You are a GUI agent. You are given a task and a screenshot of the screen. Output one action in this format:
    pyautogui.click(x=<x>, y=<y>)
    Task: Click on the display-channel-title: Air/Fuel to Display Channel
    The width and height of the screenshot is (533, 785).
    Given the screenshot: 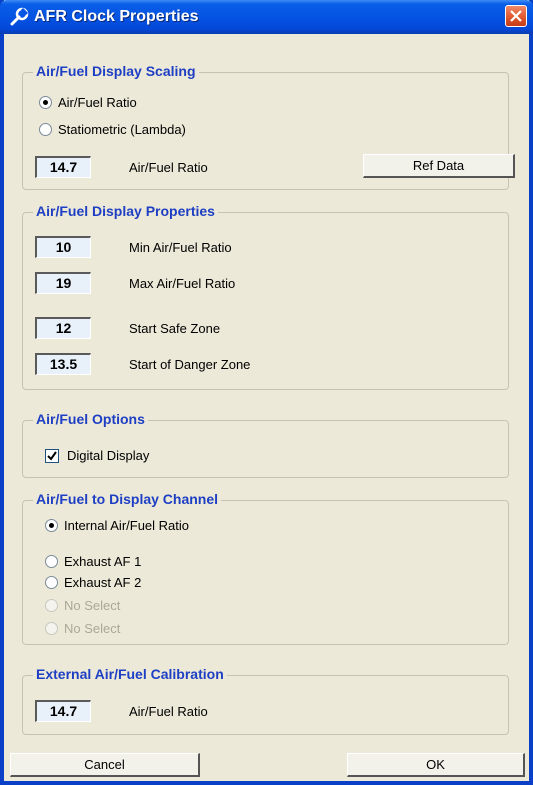 What is the action you would take?
    pyautogui.click(x=127, y=499)
    